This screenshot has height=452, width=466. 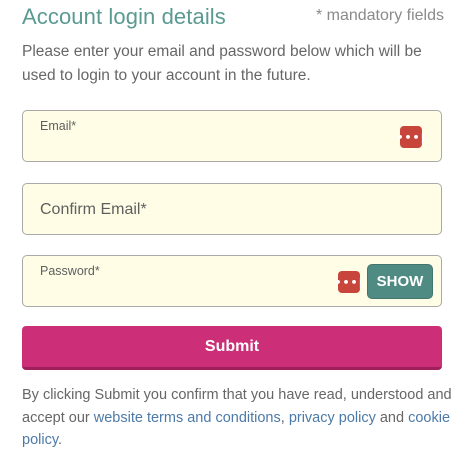 I want to click on submit-button: Submit, so click(x=232, y=348).